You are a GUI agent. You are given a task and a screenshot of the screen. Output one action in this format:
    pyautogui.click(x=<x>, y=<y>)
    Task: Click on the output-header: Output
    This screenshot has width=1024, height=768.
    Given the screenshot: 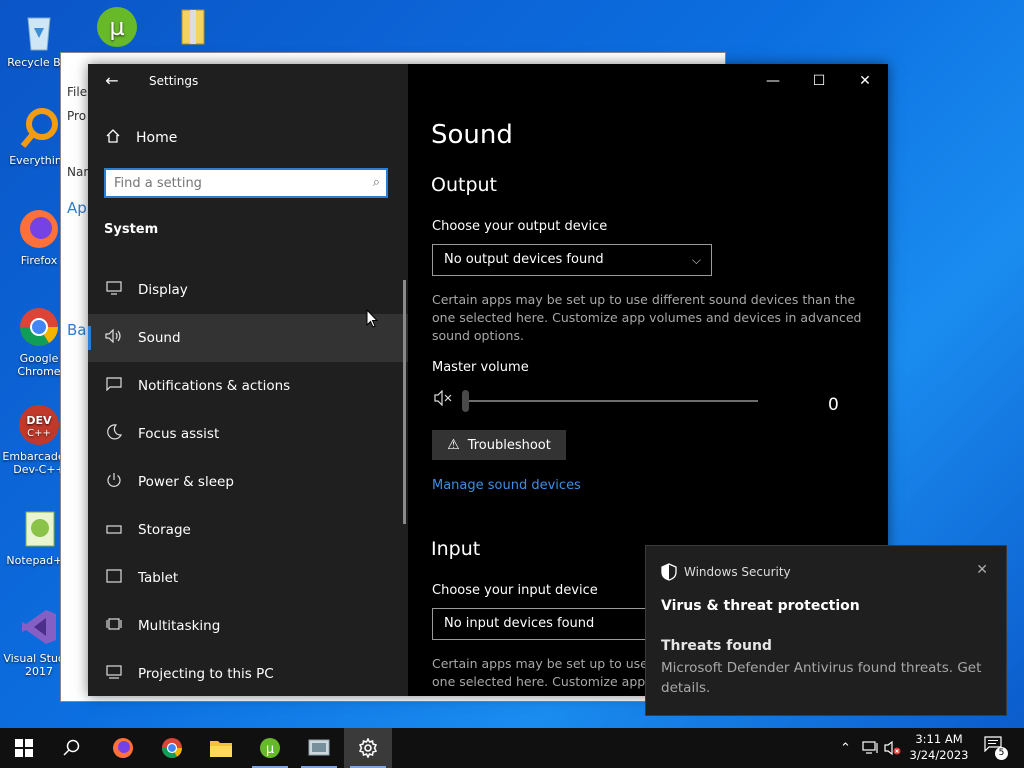 What is the action you would take?
    pyautogui.click(x=464, y=185)
    